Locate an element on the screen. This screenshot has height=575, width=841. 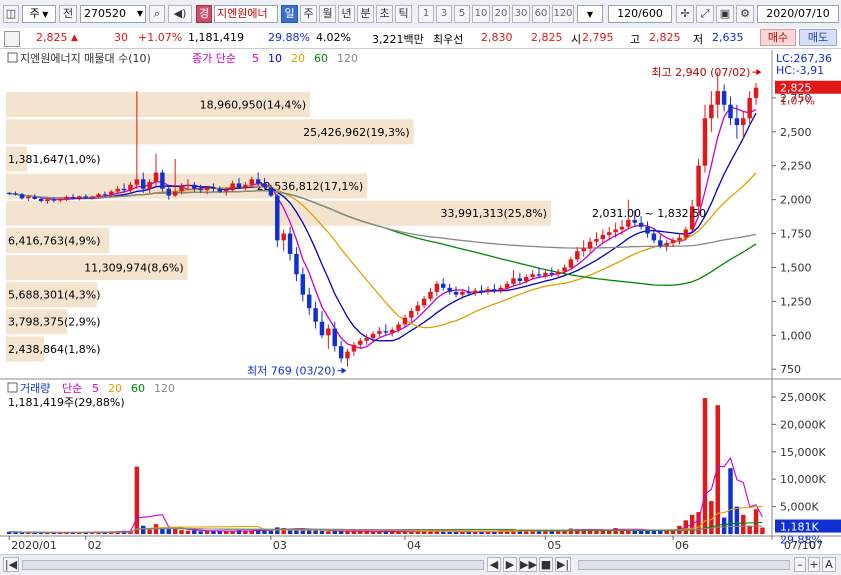
interval-30: 30 is located at coordinates (521, 14).